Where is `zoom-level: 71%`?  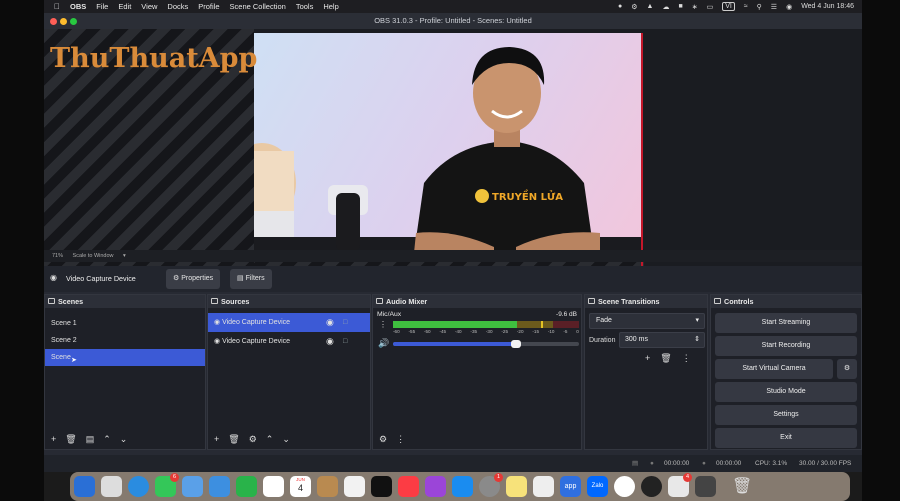
zoom-level: 71% is located at coordinates (58, 256).